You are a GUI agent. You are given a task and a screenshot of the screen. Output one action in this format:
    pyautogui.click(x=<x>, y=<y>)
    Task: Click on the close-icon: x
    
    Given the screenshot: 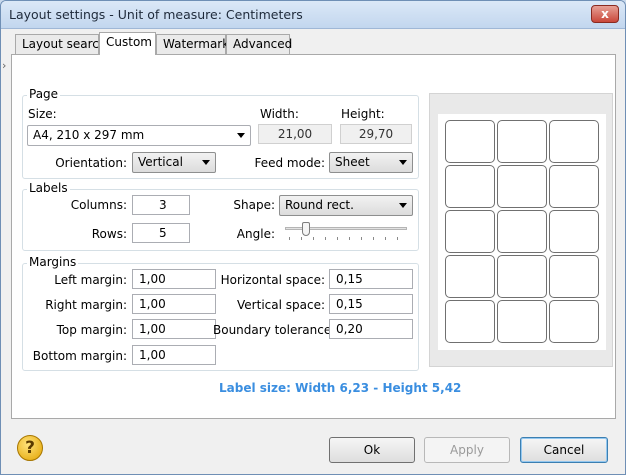 What is the action you would take?
    pyautogui.click(x=605, y=14)
    